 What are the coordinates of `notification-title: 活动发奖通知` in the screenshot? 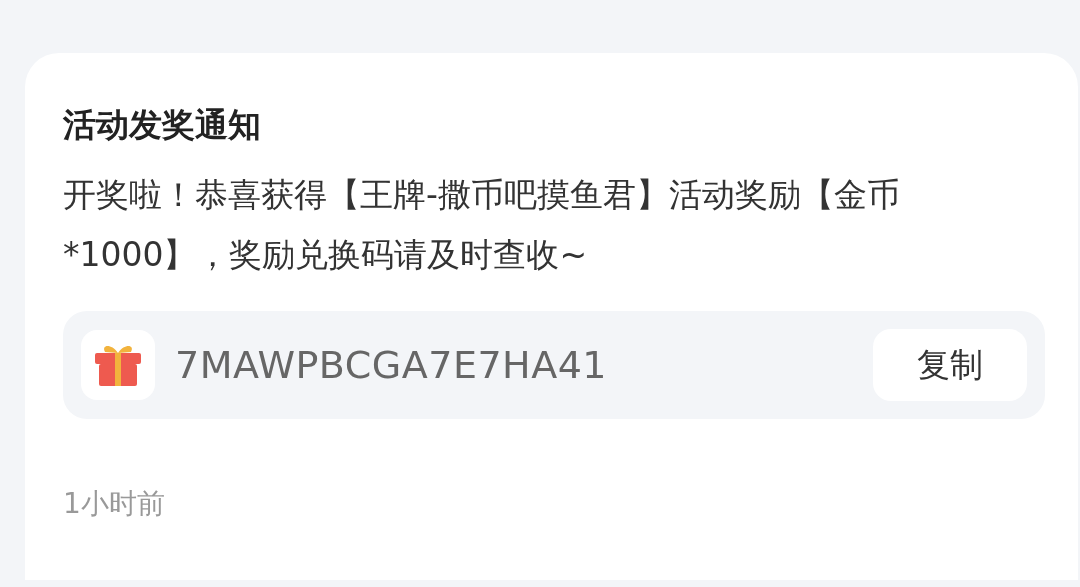 It's located at (162, 125).